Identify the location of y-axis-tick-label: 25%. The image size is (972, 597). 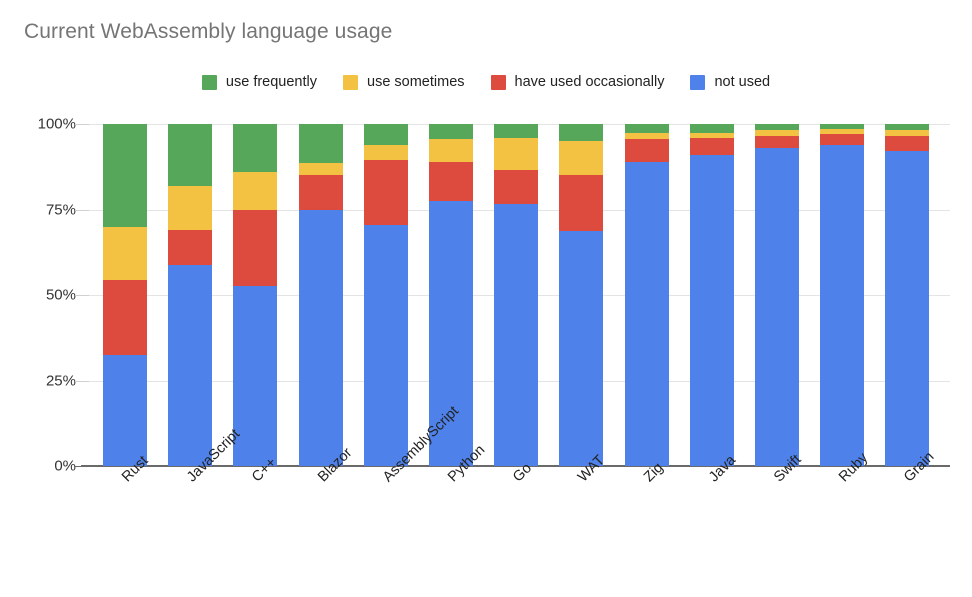
(60, 380).